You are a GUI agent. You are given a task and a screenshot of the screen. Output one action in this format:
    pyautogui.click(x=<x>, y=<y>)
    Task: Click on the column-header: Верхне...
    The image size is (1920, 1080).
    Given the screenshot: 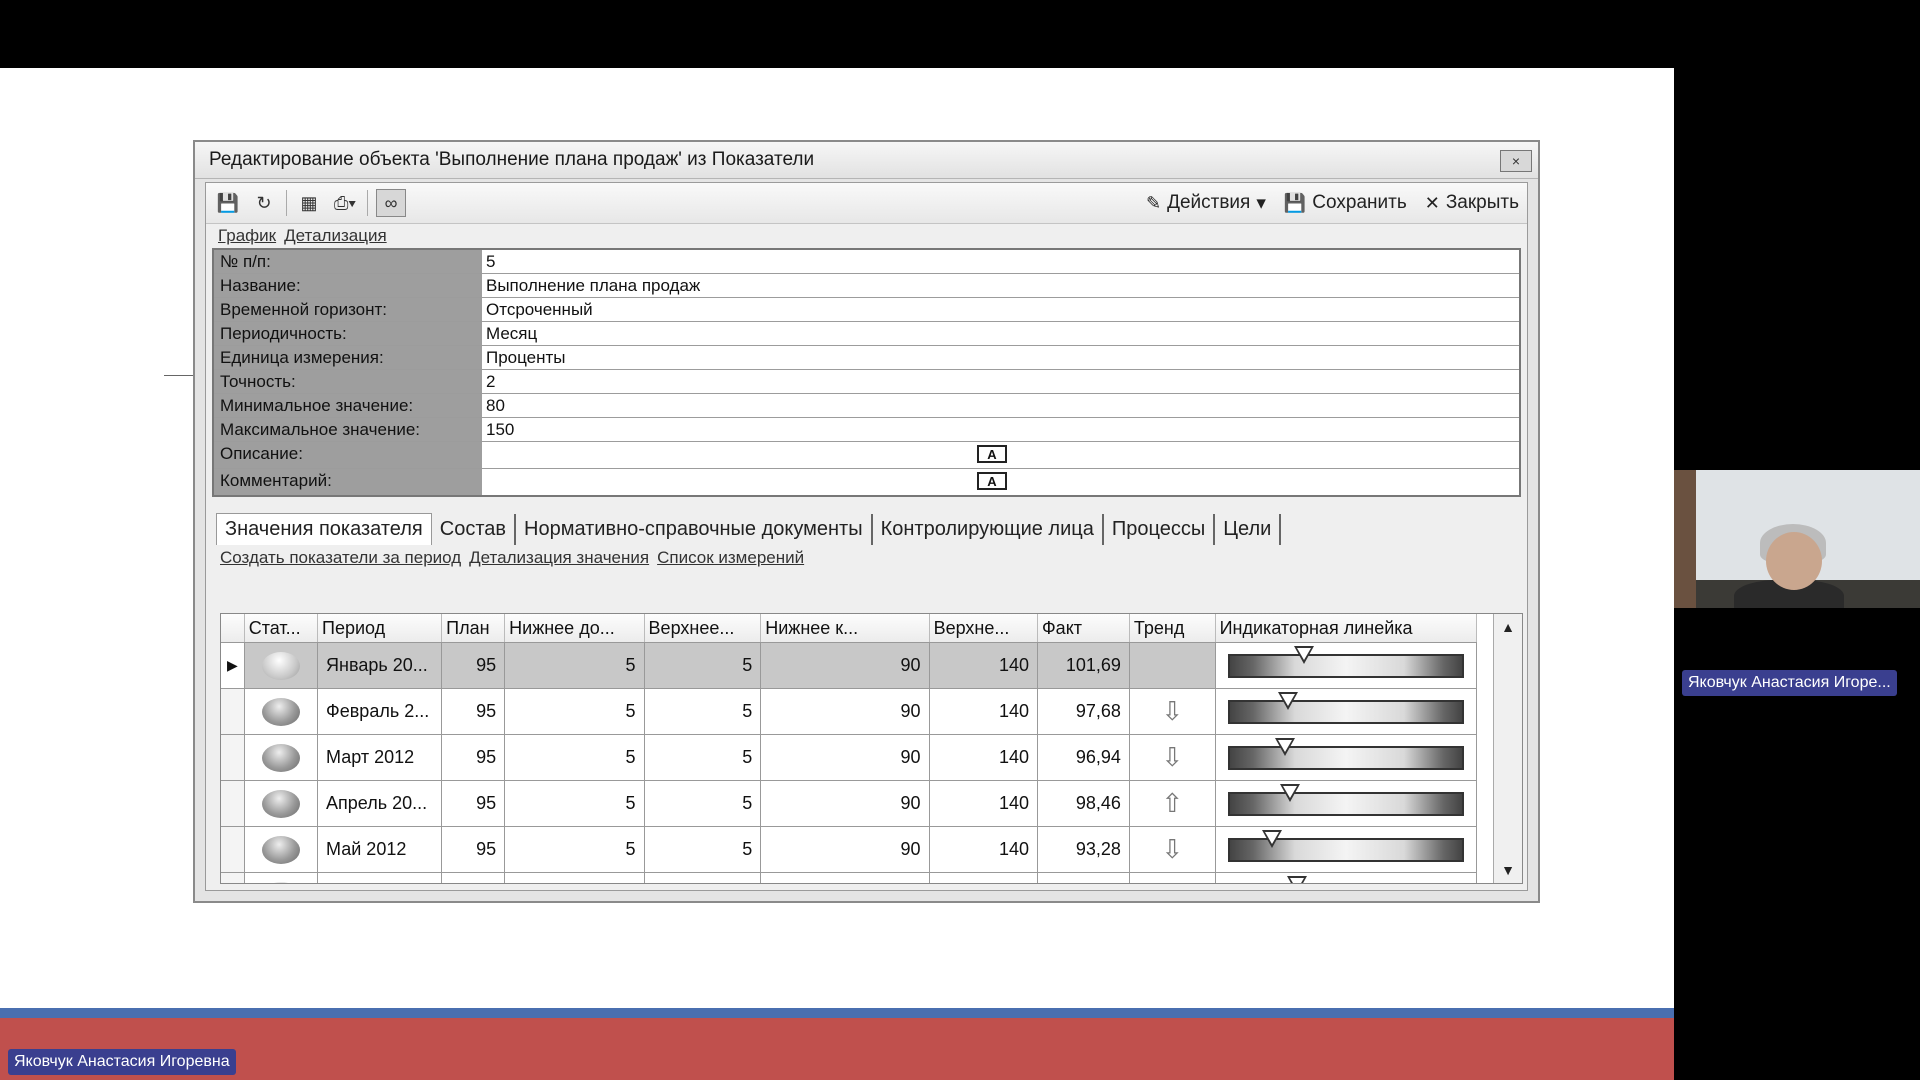 What is the action you would take?
    pyautogui.click(x=984, y=628)
    